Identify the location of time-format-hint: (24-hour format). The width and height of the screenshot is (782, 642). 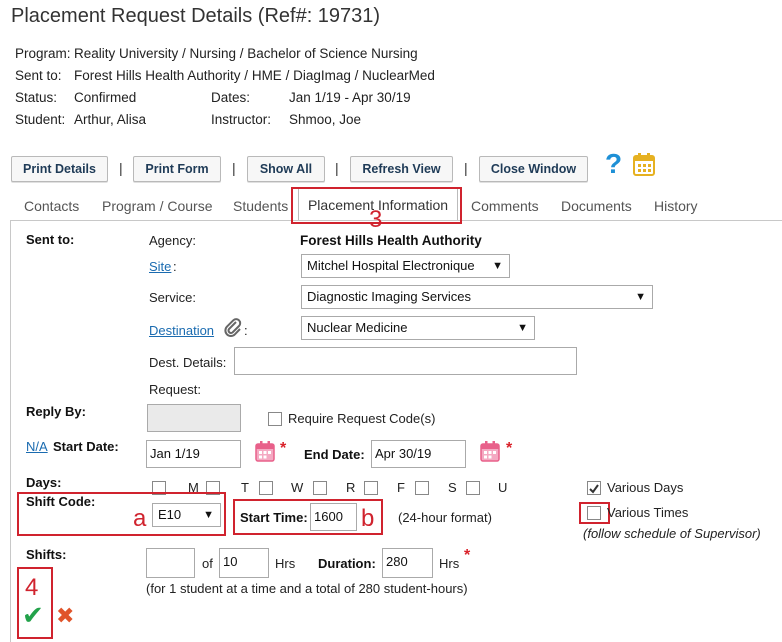
(445, 517).